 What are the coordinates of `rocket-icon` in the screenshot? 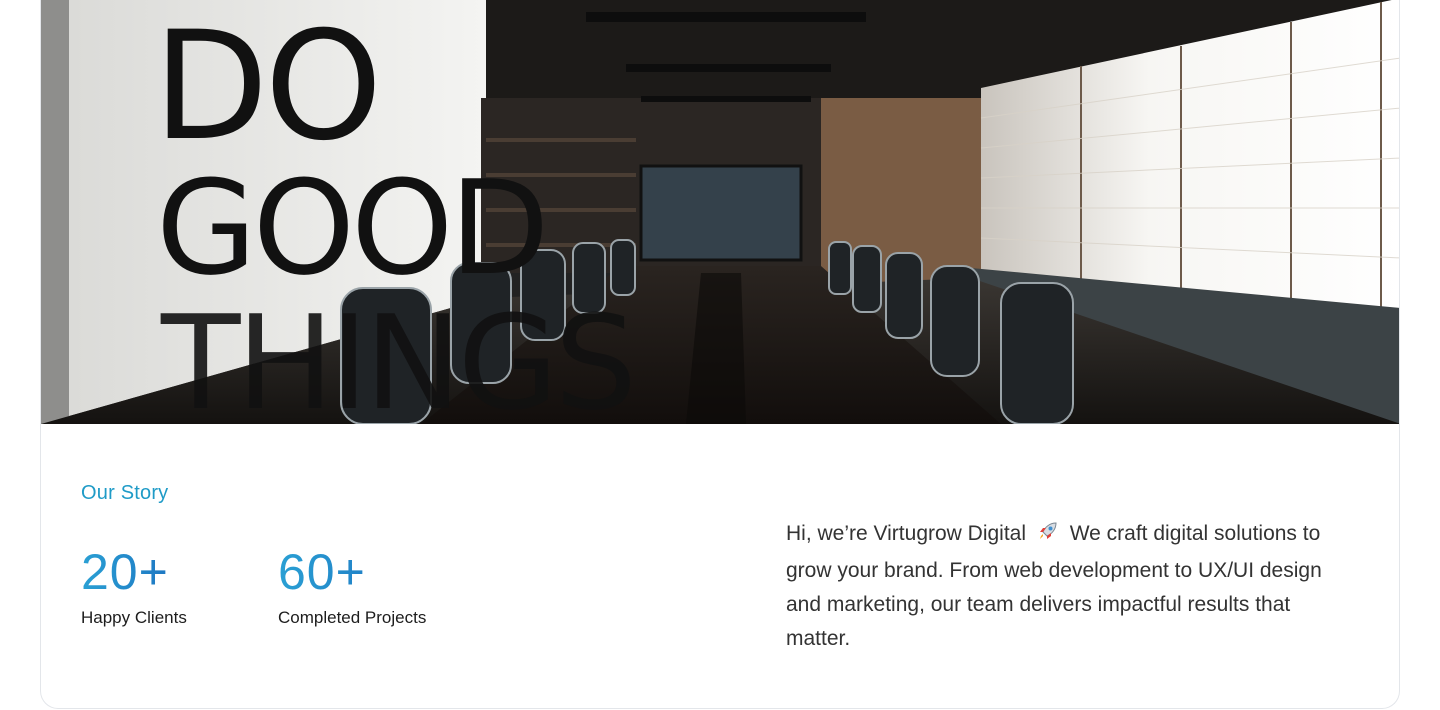 It's located at (1048, 536).